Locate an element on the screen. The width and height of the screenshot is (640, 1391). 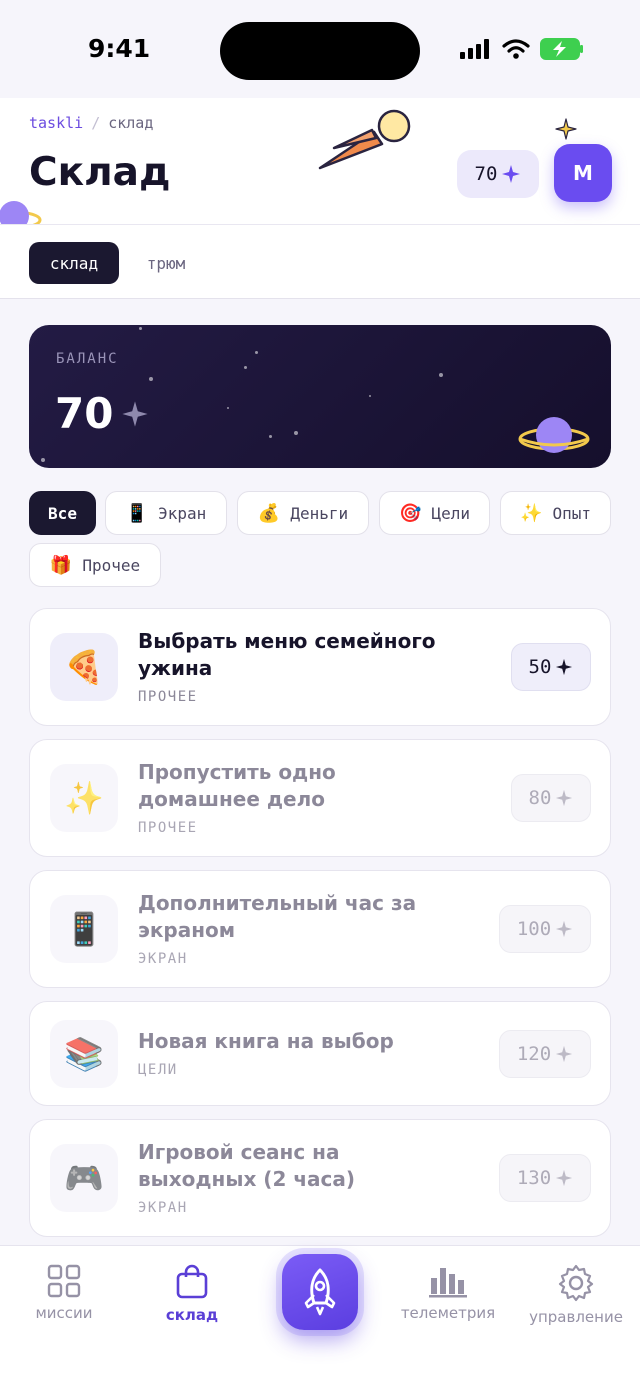
filter-other: 🎁 Прочее is located at coordinates (95, 565).